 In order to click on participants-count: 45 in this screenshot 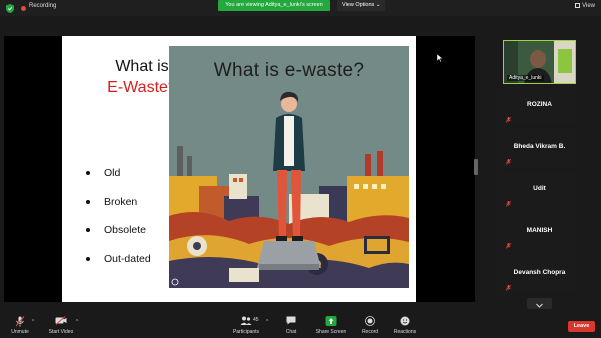, I will do `click(256, 320)`.